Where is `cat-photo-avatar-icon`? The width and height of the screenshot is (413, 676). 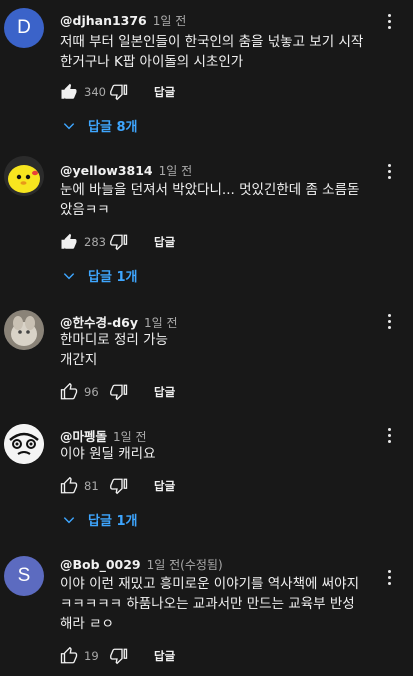 cat-photo-avatar-icon is located at coordinates (24, 330).